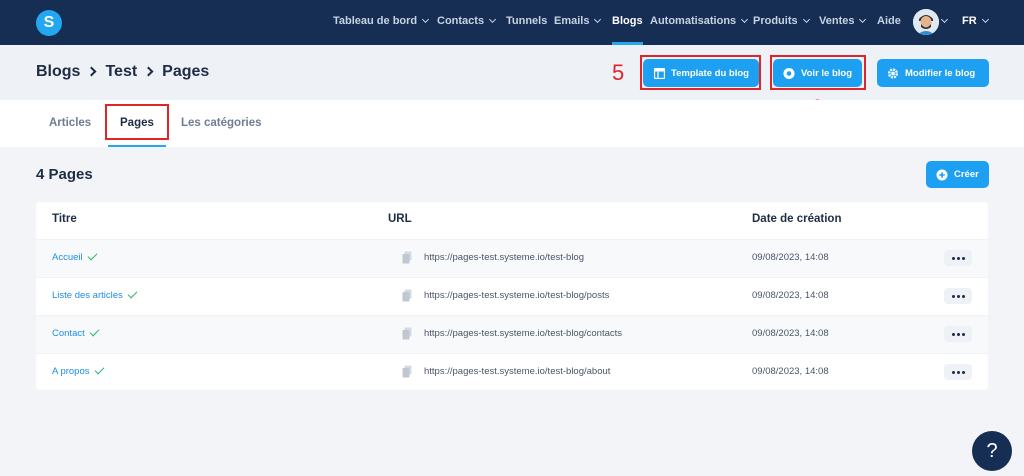 Image resolution: width=1024 pixels, height=476 pixels. Describe the element at coordinates (827, 73) in the screenshot. I see `view-blog-label: Voir le blog` at that location.